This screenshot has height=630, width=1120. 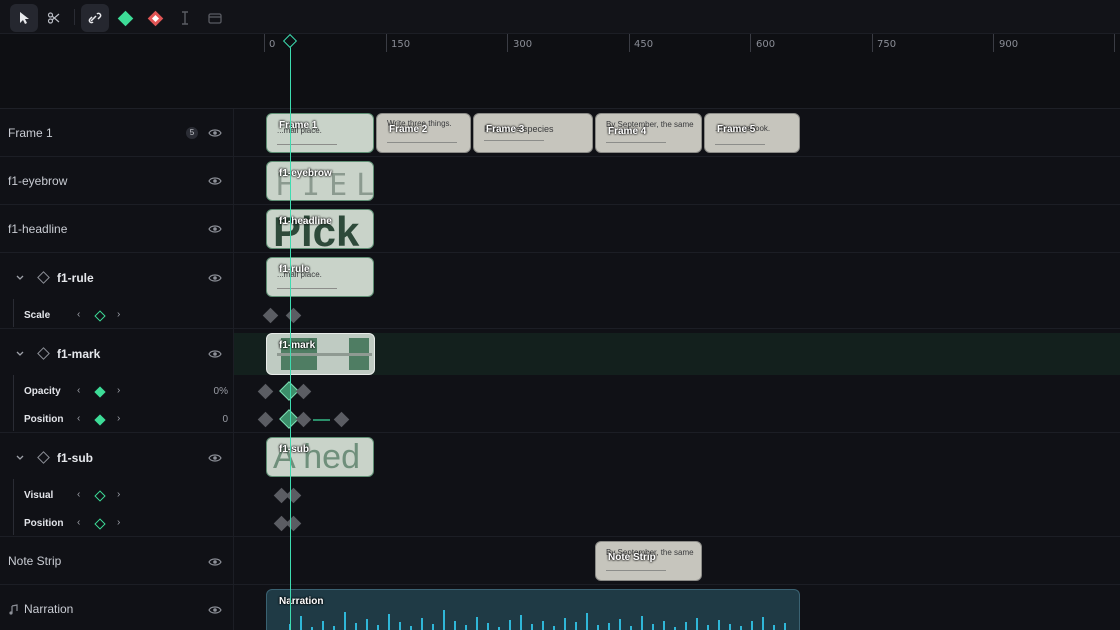 What do you see at coordinates (294, 449) in the screenshot?
I see `clip-name: f1-sub` at bounding box center [294, 449].